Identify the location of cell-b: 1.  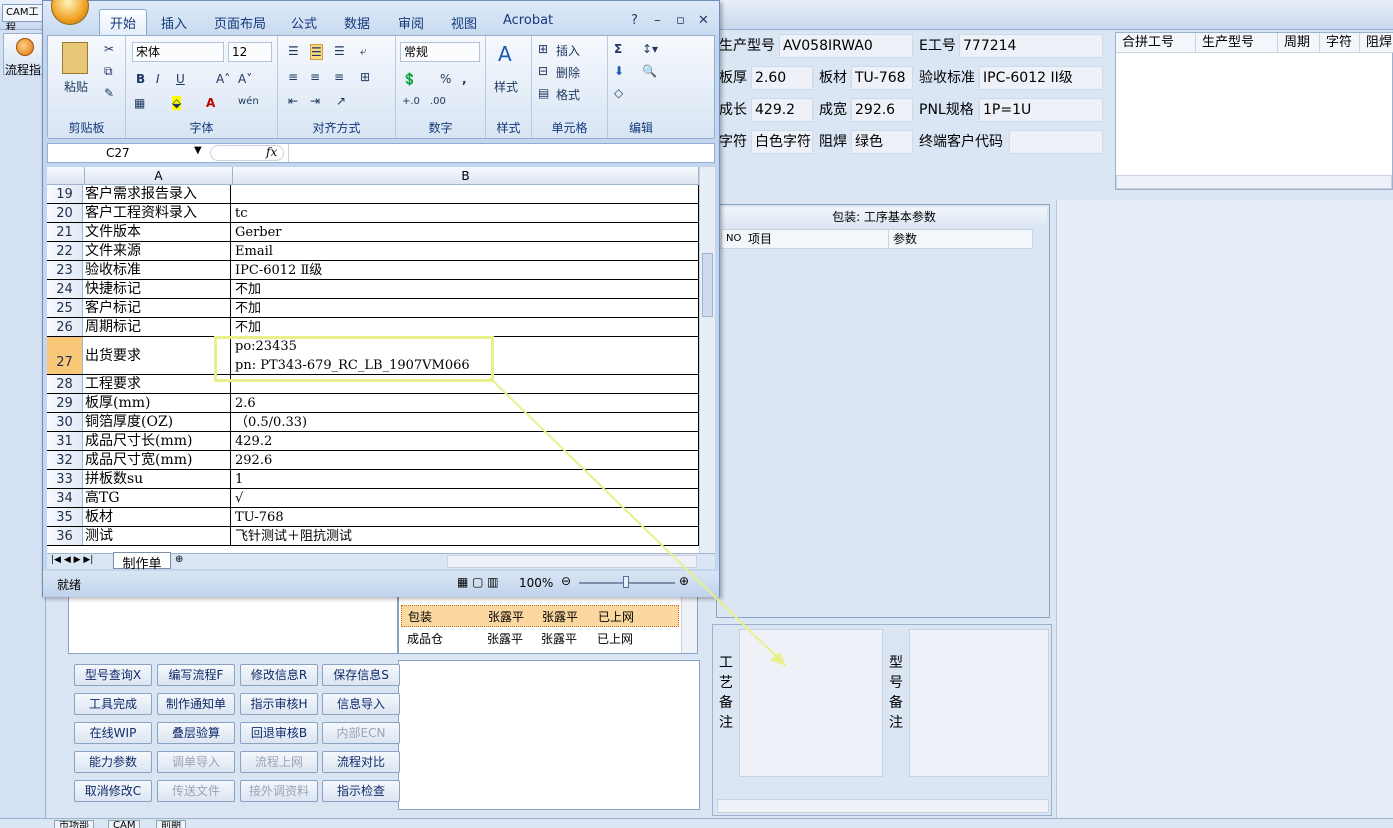
(466, 479).